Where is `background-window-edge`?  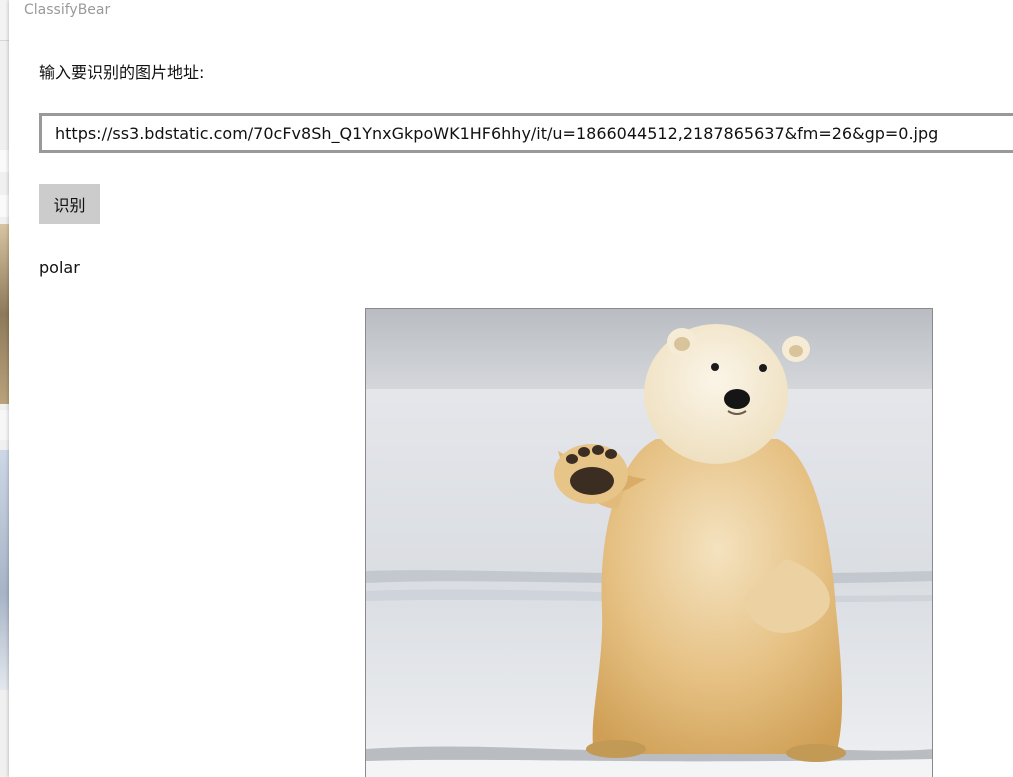 background-window-edge is located at coordinates (4, 388).